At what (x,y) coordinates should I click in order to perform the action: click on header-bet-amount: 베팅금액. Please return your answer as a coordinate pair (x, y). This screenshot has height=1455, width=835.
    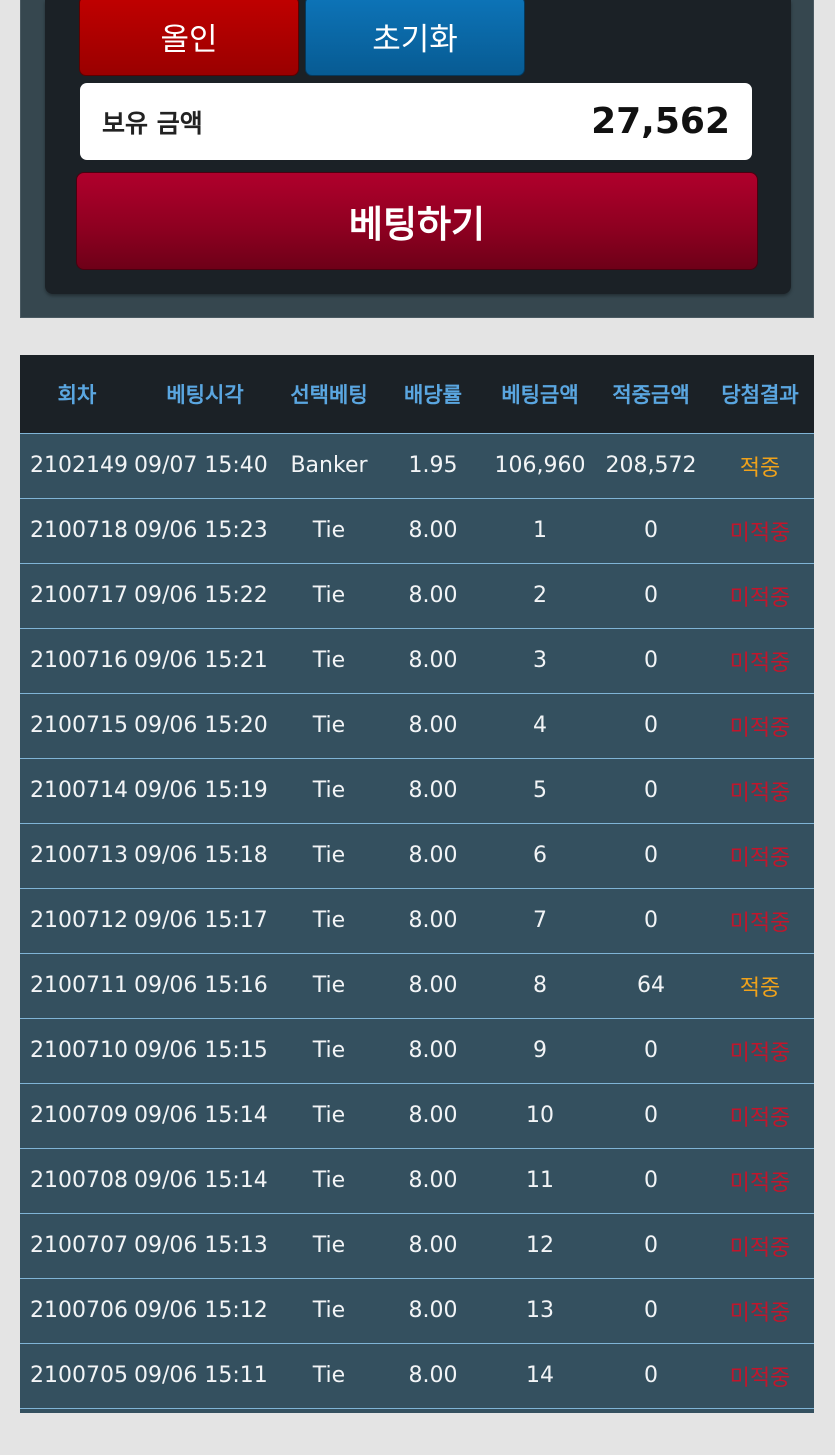
    Looking at the image, I should click on (540, 394).